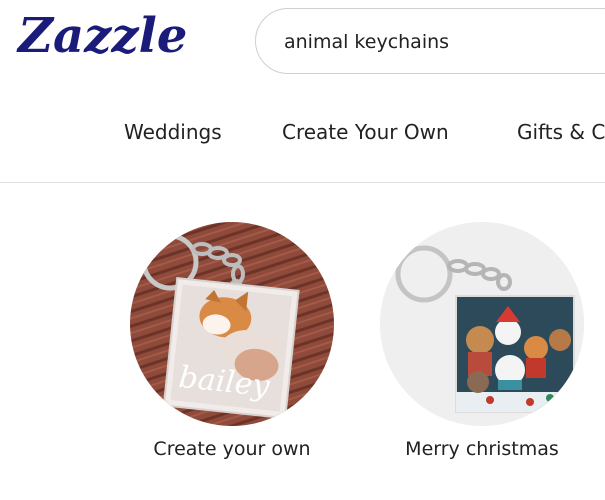 The width and height of the screenshot is (605, 500). Describe the element at coordinates (232, 449) in the screenshot. I see `card-label: Create your own` at that location.